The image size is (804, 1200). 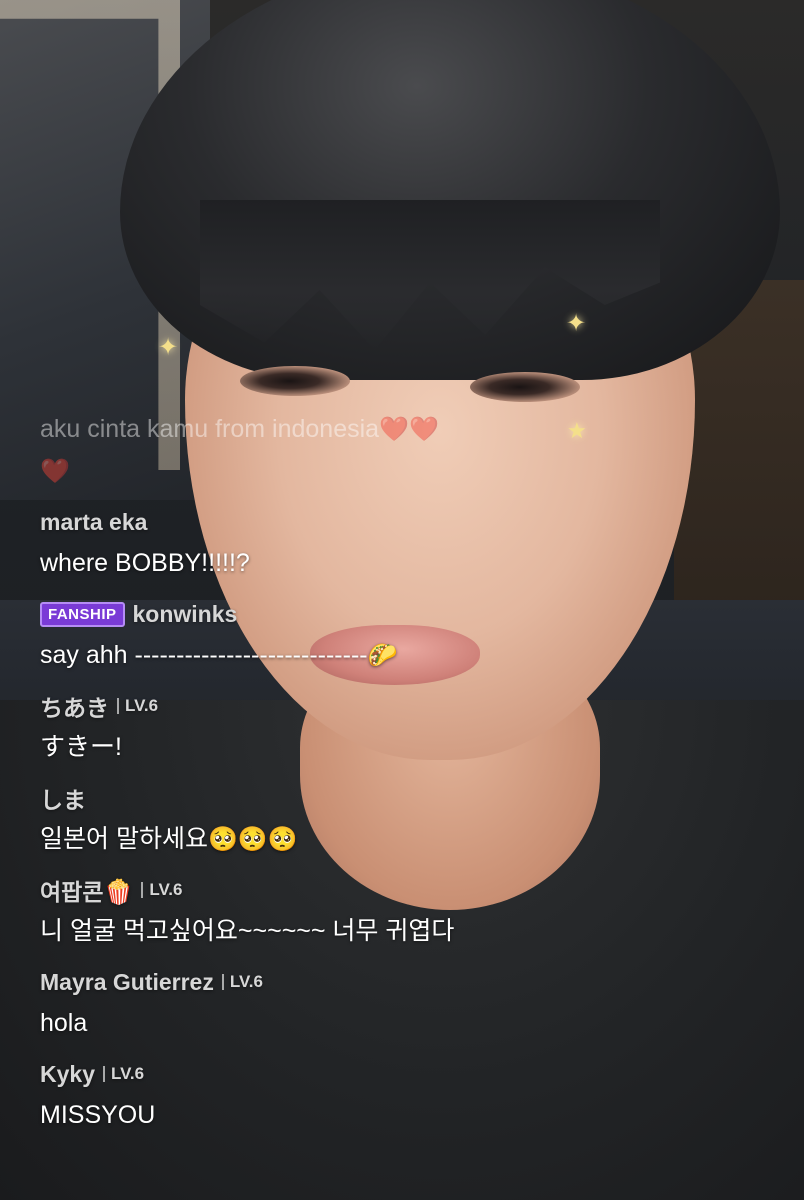 I want to click on chat-message-header: ちあき LV.6, so click(x=300, y=706).